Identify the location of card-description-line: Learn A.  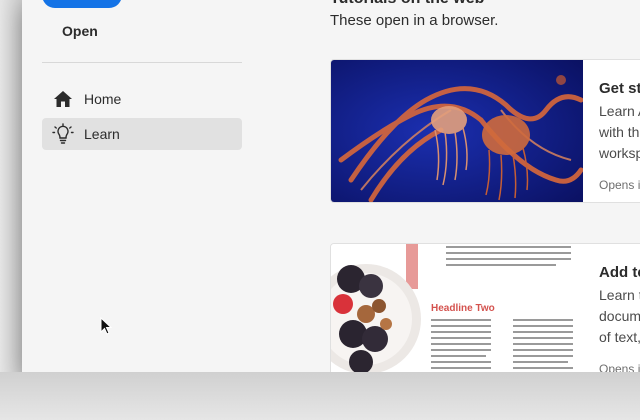
(619, 111).